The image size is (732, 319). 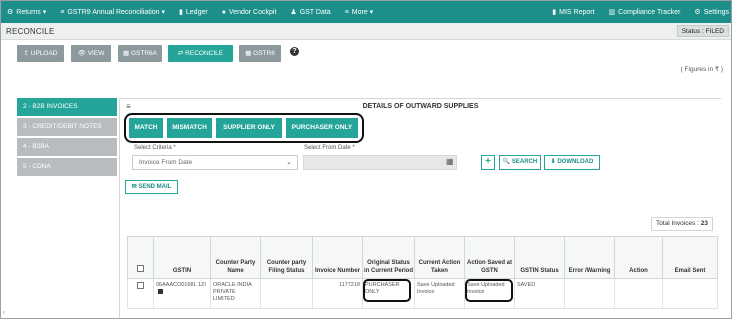 I want to click on row-checkbox, so click(x=140, y=285).